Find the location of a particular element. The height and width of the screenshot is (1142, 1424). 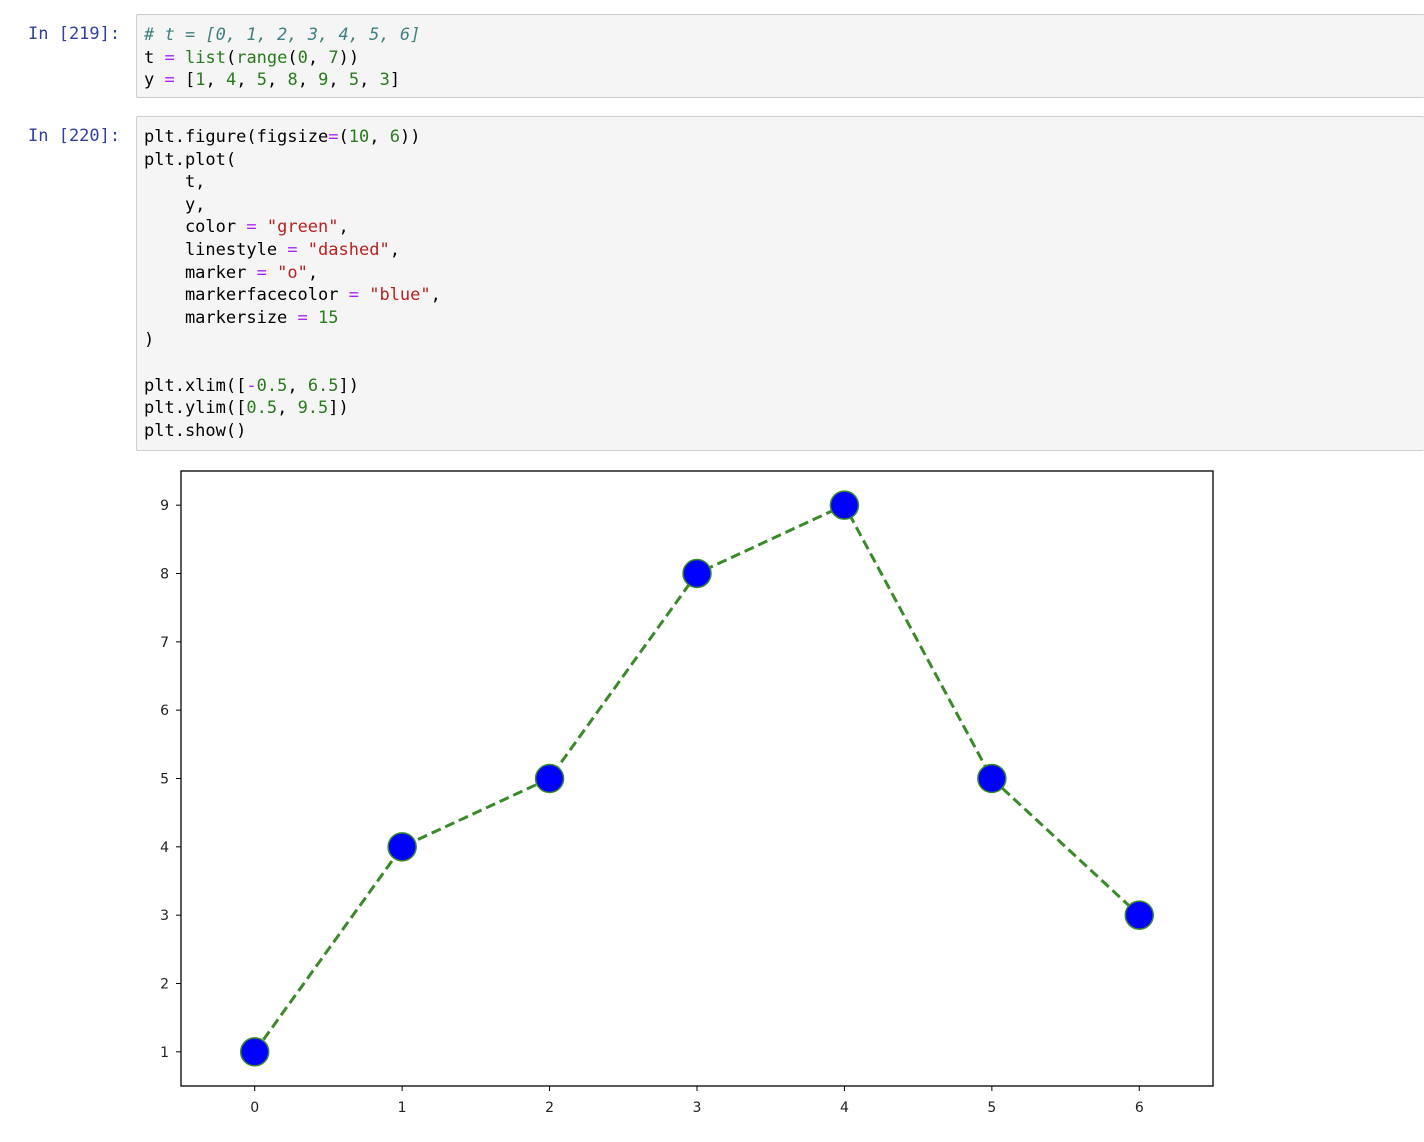

code-token: 3 is located at coordinates (384, 80).